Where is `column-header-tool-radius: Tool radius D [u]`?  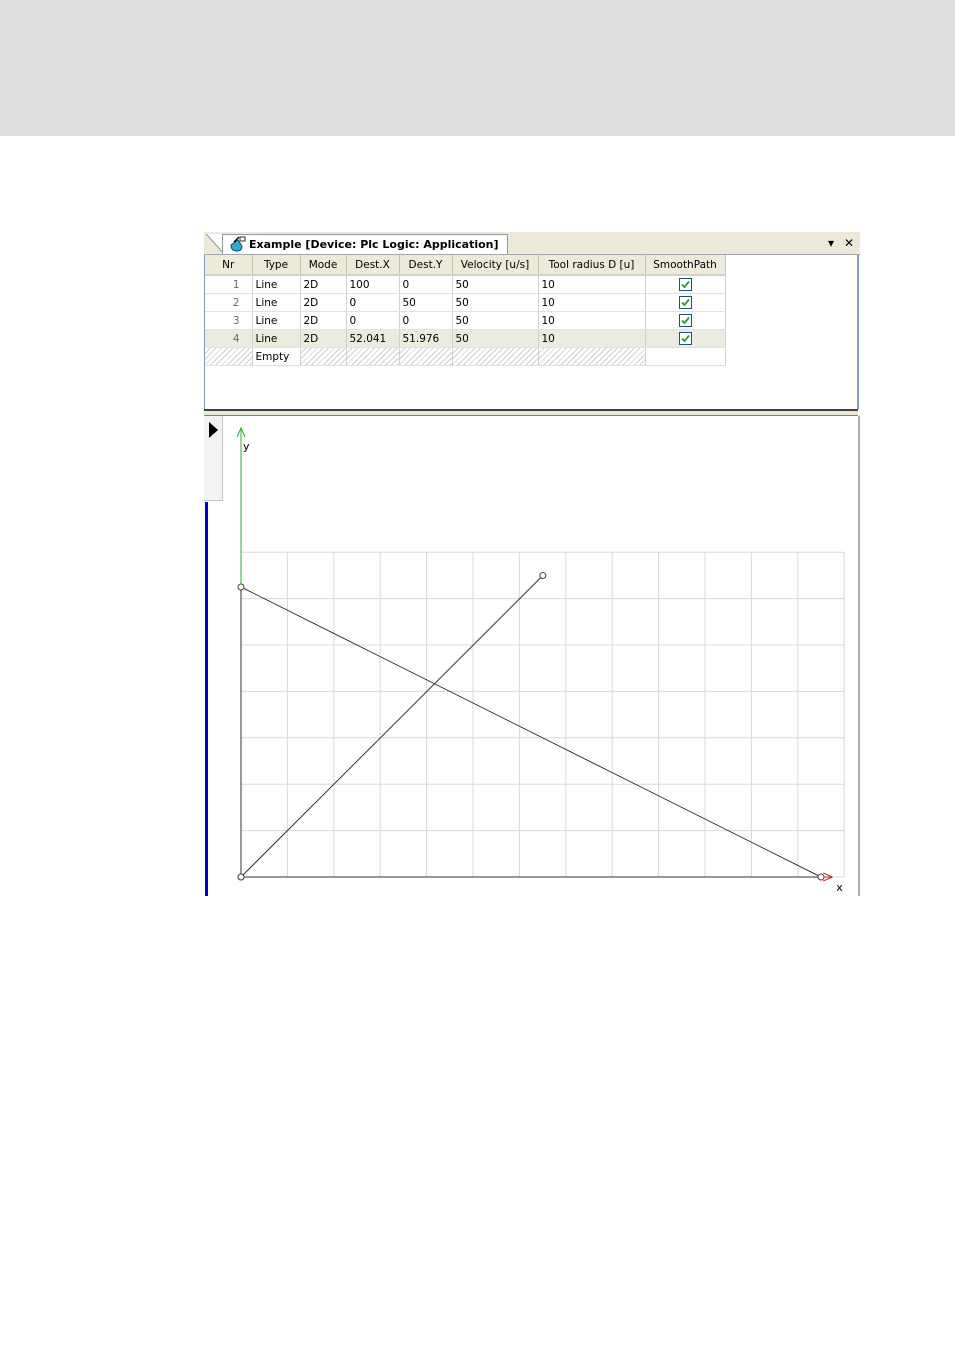
column-header-tool-radius: Tool radius D [u] is located at coordinates (592, 265).